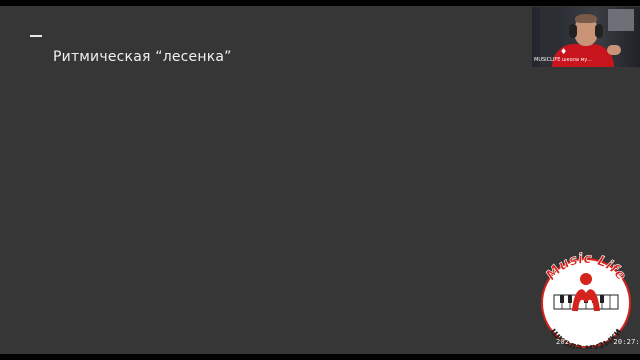  What do you see at coordinates (36, 36) in the screenshot?
I see `slide-accent-dash` at bounding box center [36, 36].